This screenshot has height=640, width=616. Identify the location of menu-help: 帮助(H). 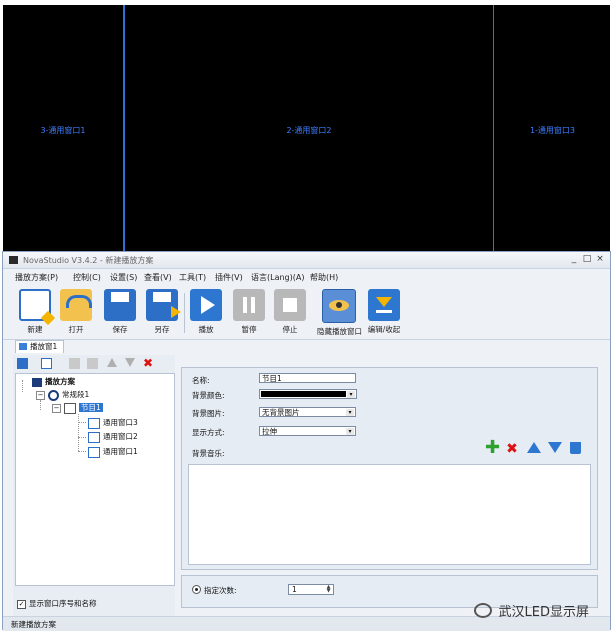
(324, 277).